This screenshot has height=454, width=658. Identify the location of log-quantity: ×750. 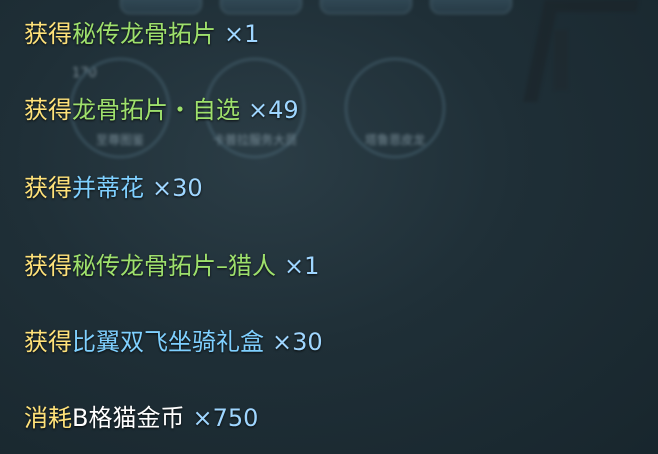
(225, 418).